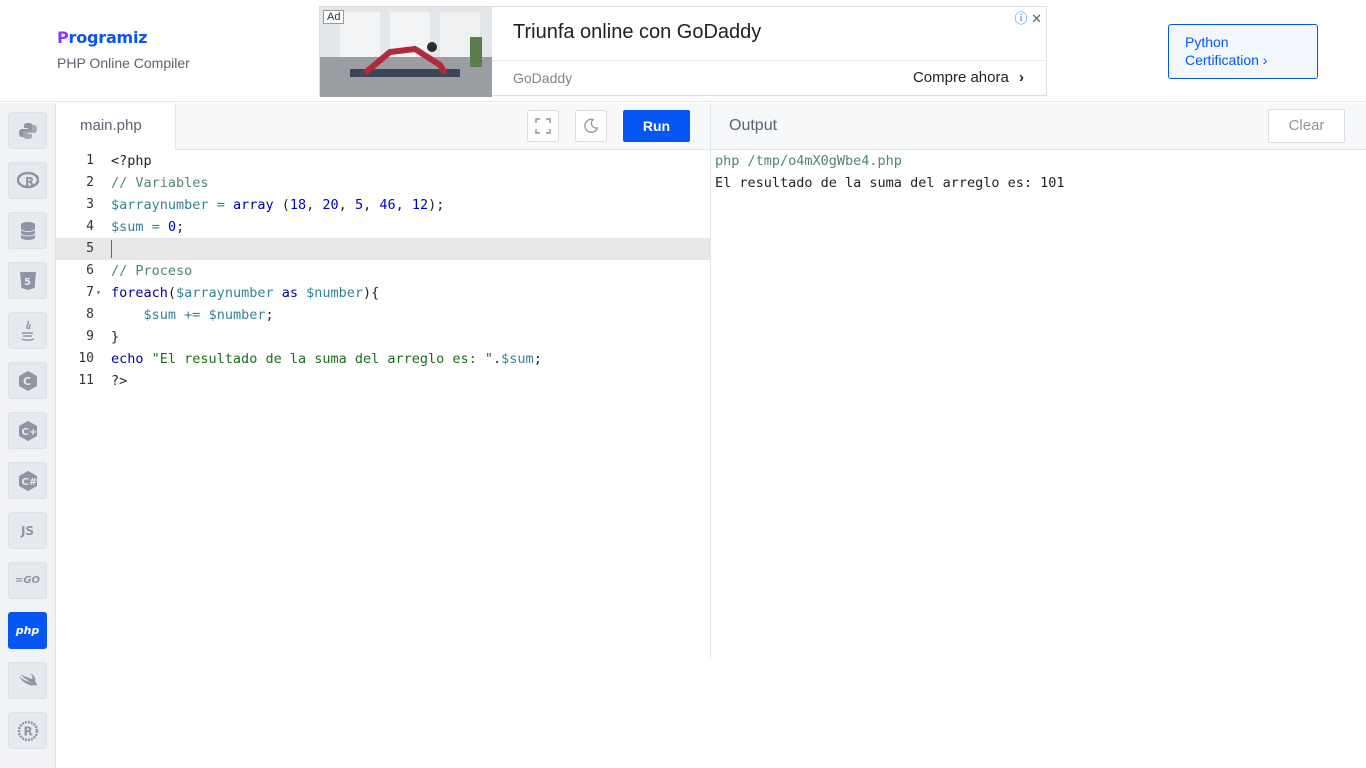 The width and height of the screenshot is (1366, 768). I want to click on output-toolbar: Output Clear, so click(1038, 126).